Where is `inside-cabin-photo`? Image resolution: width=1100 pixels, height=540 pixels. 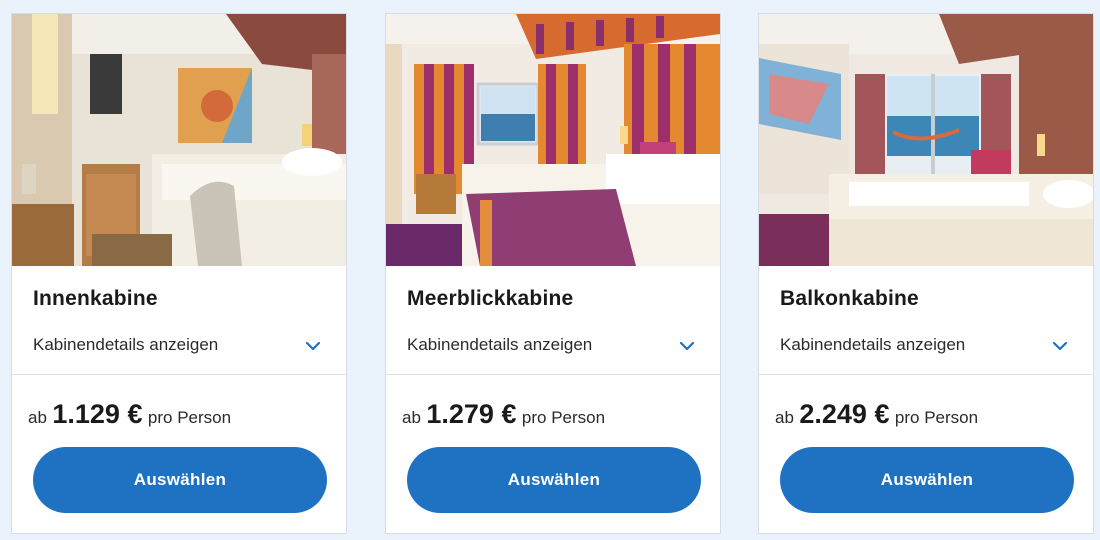 inside-cabin-photo is located at coordinates (179, 140).